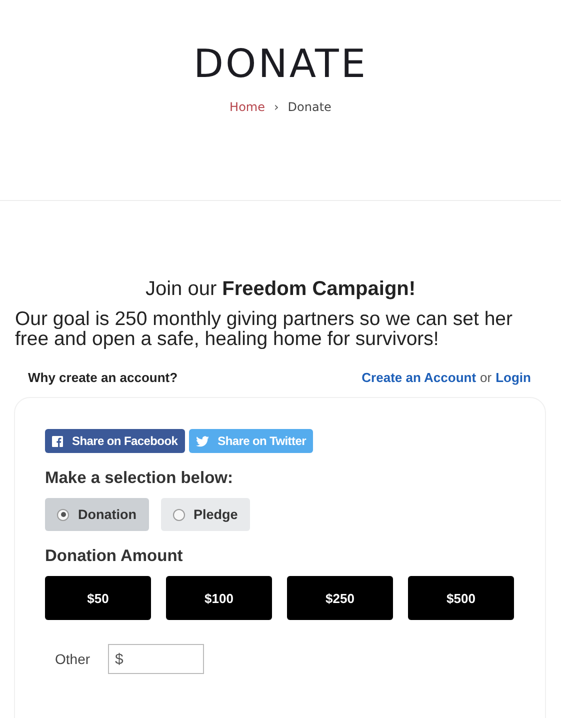 Image resolution: width=561 pixels, height=718 pixels. What do you see at coordinates (310, 107) in the screenshot?
I see `breadcrumb-current: Donate` at bounding box center [310, 107].